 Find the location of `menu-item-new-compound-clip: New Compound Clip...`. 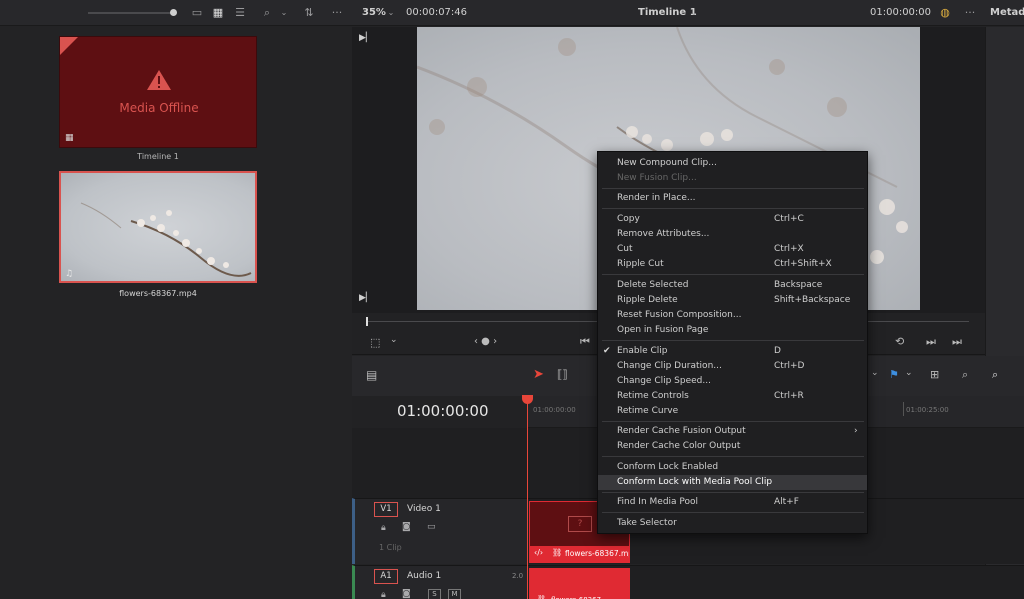

menu-item-new-compound-clip: New Compound Clip... is located at coordinates (732, 163).